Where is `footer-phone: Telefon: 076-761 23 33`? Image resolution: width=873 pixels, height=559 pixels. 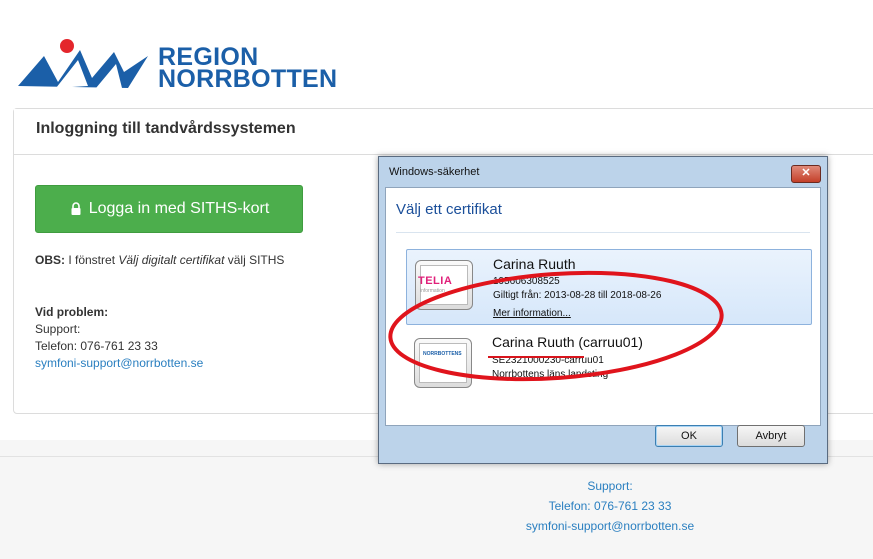
footer-phone: Telefon: 076-761 23 33 is located at coordinates (610, 506).